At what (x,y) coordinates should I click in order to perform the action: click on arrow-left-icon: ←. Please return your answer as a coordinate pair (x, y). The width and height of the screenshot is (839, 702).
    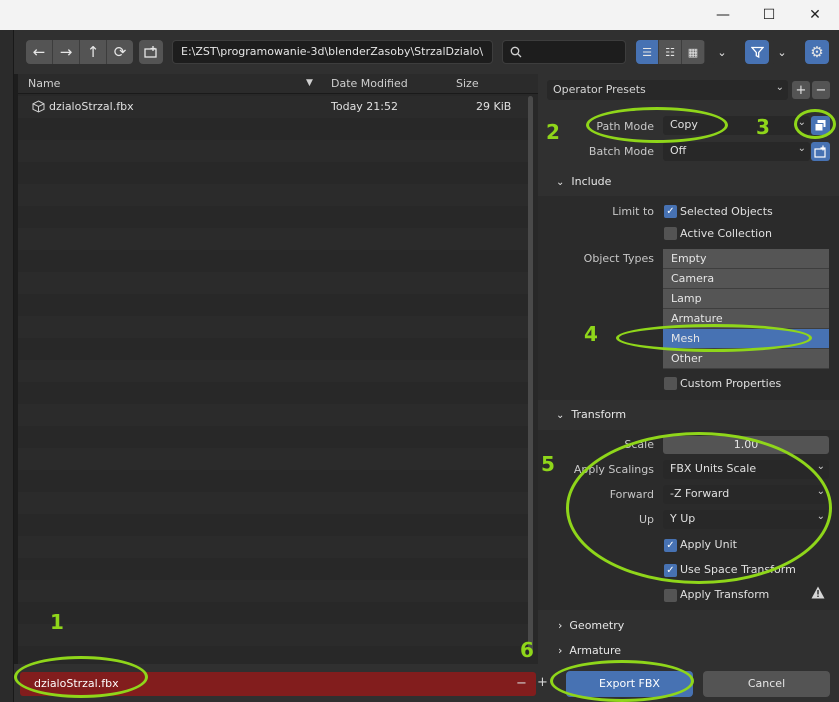
    Looking at the image, I should click on (39, 52).